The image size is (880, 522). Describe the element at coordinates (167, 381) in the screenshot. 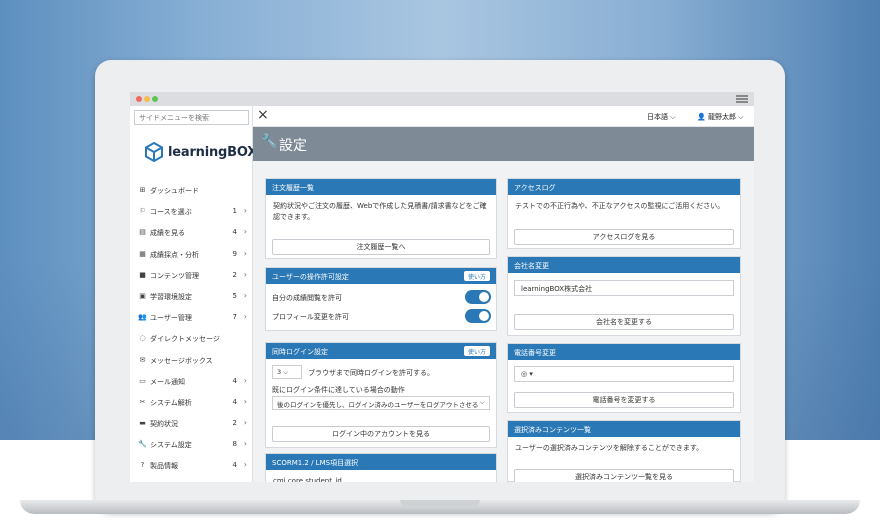

I see `sidebar-item-label: メール通知` at that location.